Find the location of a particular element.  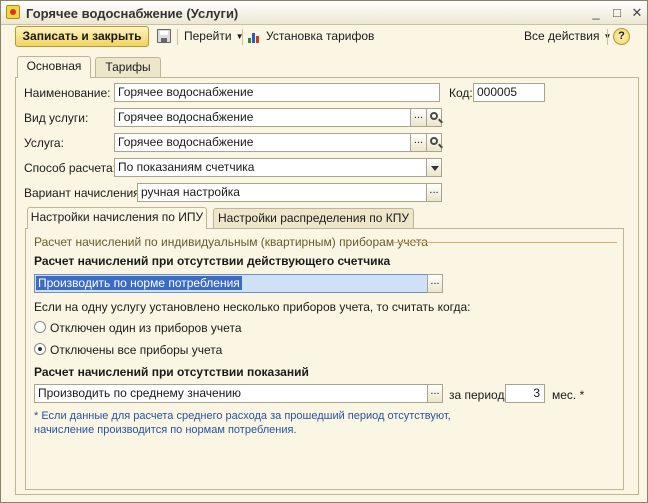

service-type-field: Горячее водоснабжение is located at coordinates (262, 117).